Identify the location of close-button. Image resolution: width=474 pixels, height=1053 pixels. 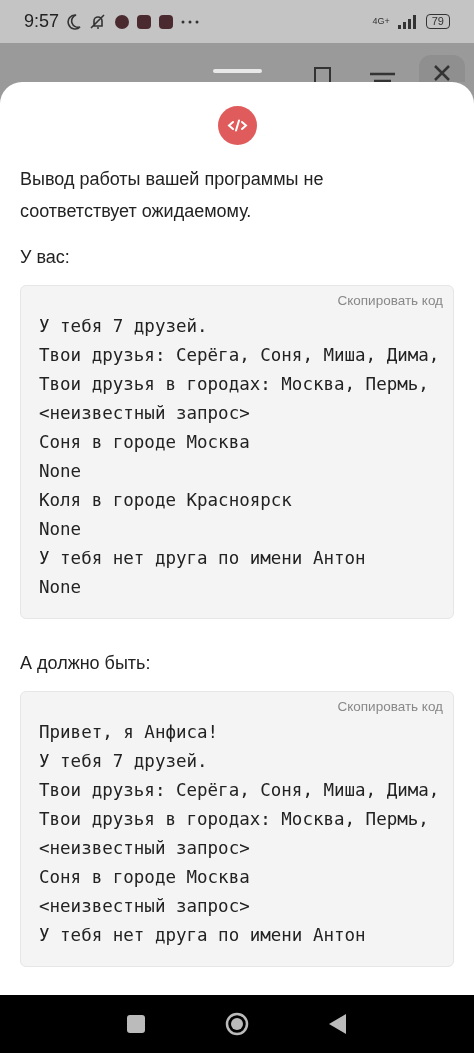
(442, 68).